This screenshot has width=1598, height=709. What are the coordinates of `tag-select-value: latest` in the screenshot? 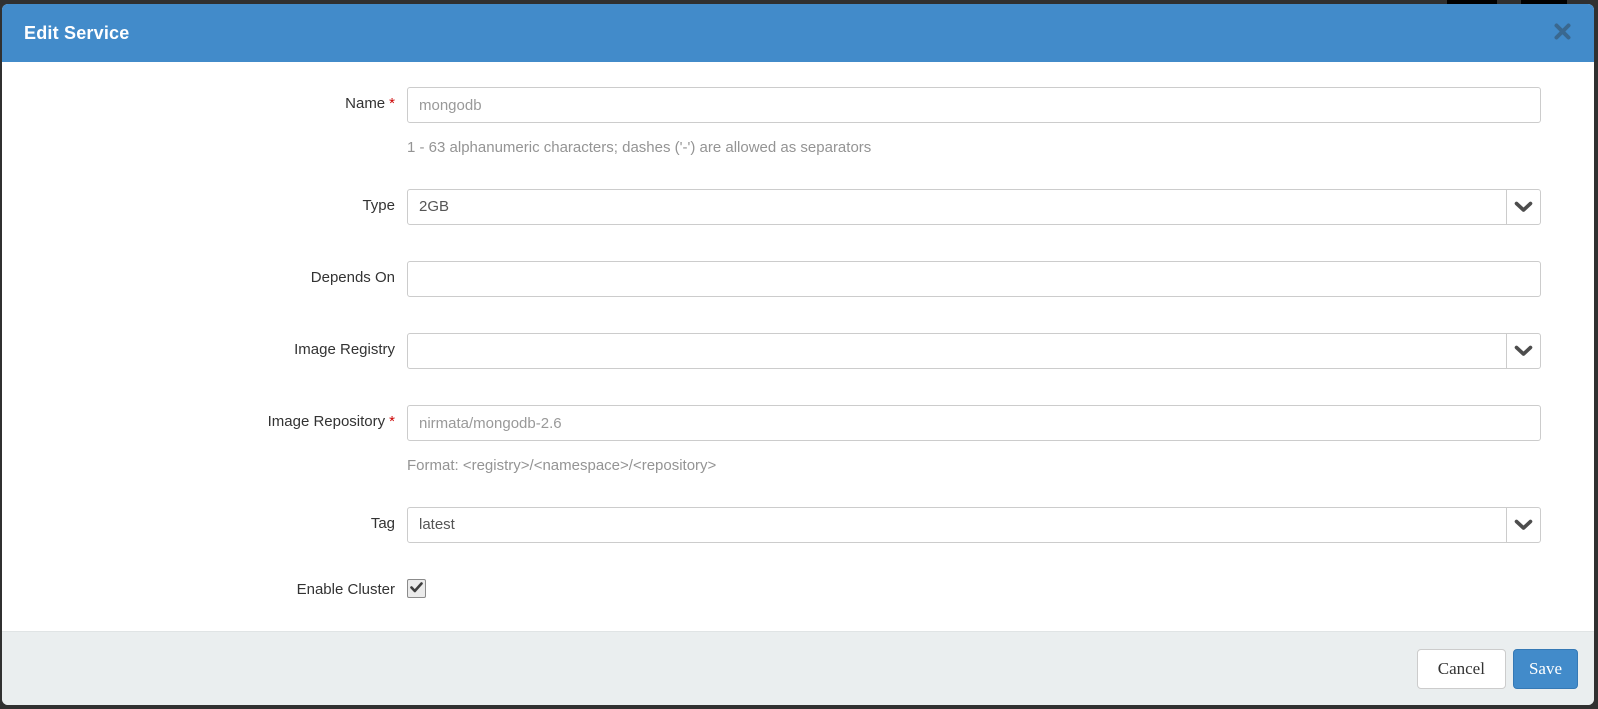 It's located at (437, 524).